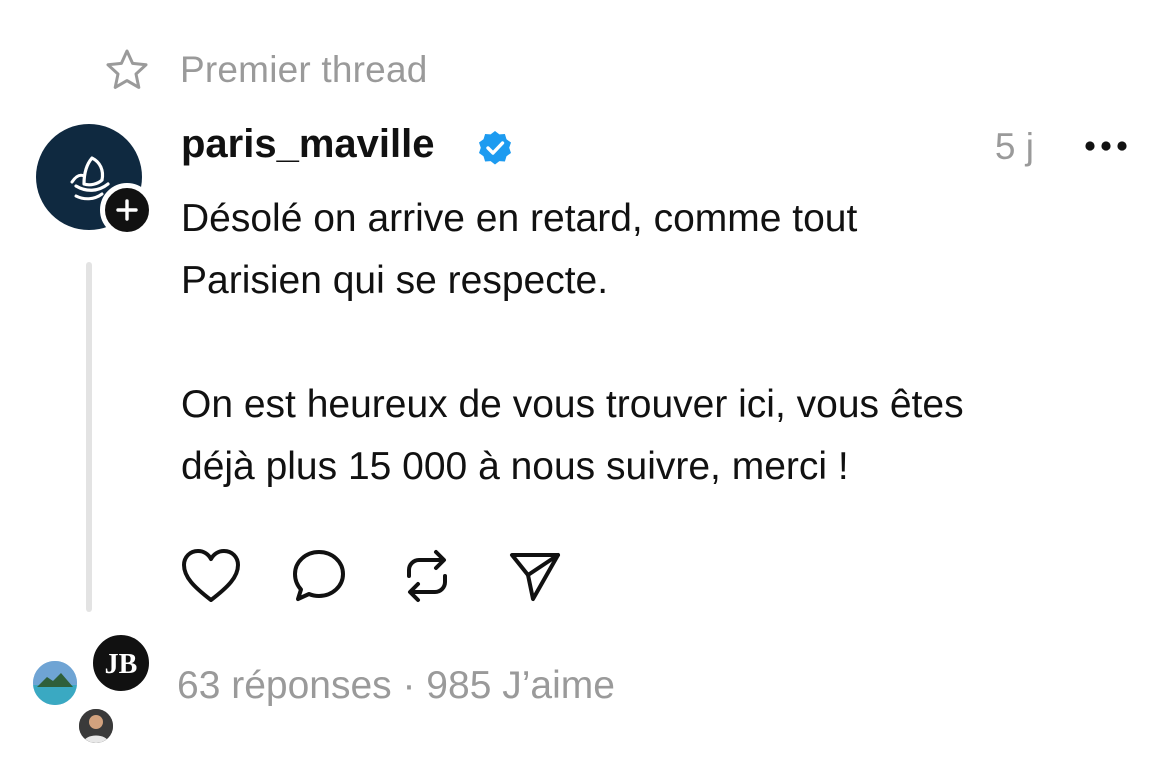 This screenshot has width=1170, height=766. Describe the element at coordinates (1014, 146) in the screenshot. I see `post-timestamp: 5 j` at that location.